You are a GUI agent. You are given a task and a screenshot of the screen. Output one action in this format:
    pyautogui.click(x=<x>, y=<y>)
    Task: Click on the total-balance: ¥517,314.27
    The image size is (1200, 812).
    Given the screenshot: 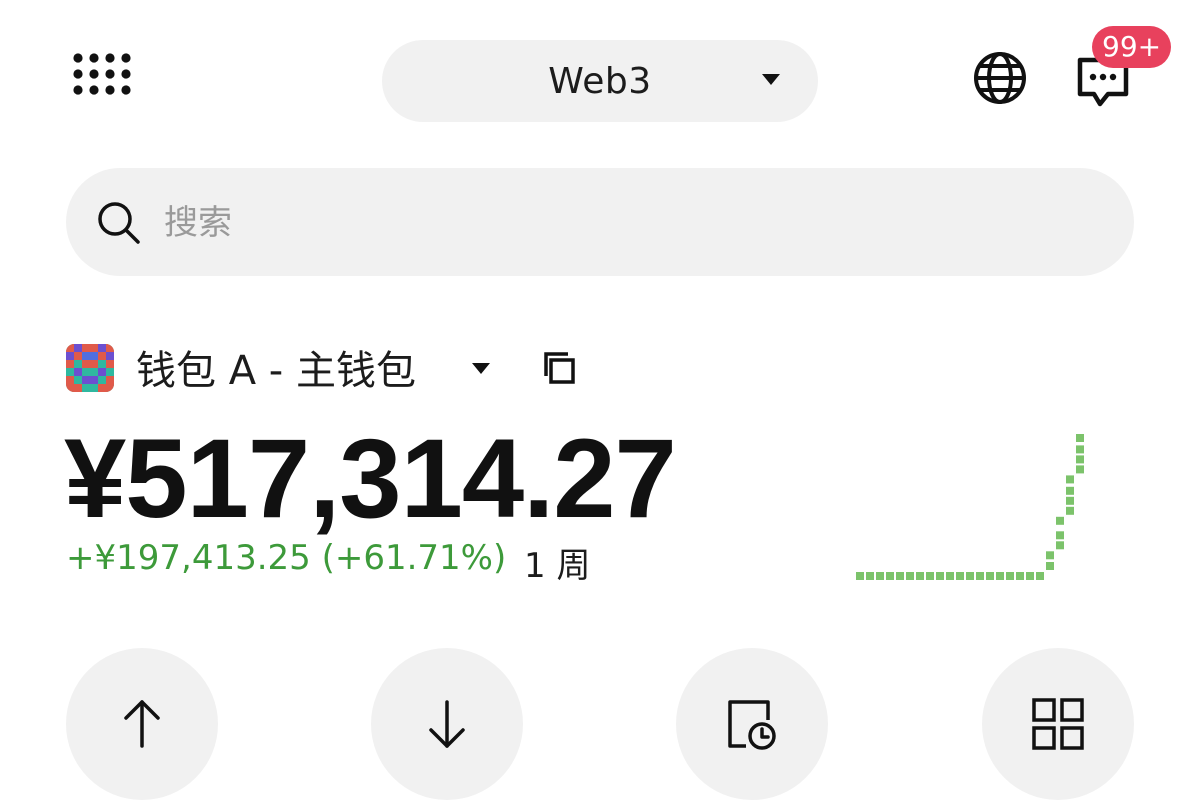 What is the action you would take?
    pyautogui.click(x=370, y=478)
    